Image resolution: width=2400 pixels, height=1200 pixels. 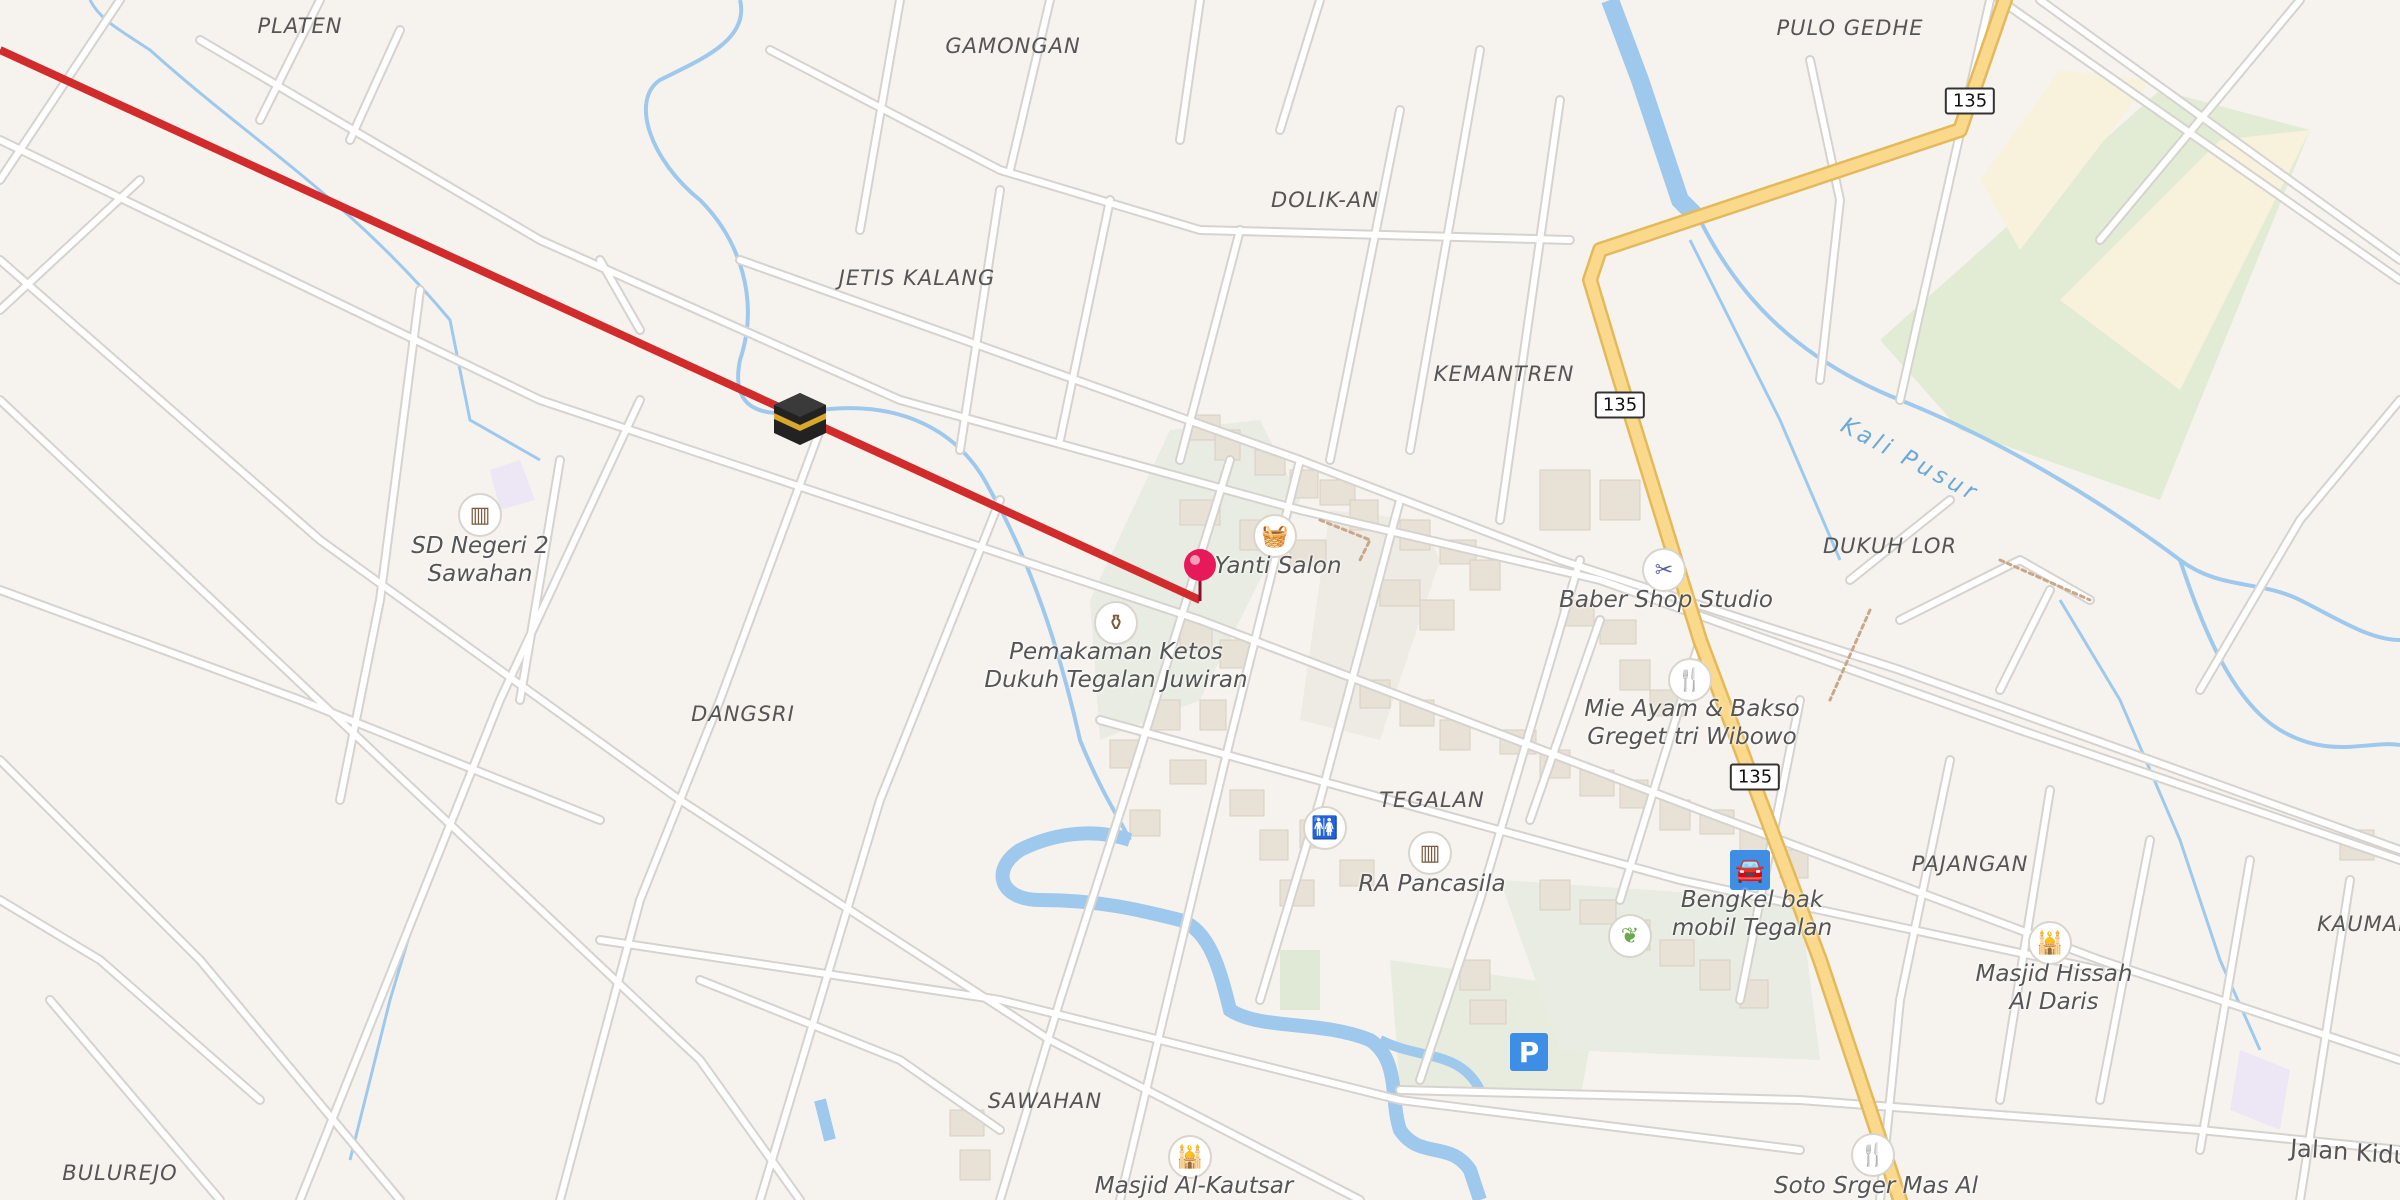 What do you see at coordinates (1691, 723) in the screenshot?
I see `poi-label-mie-ayam-bakso: Mie Ayam & Bakso Greget tri Wibowo` at bounding box center [1691, 723].